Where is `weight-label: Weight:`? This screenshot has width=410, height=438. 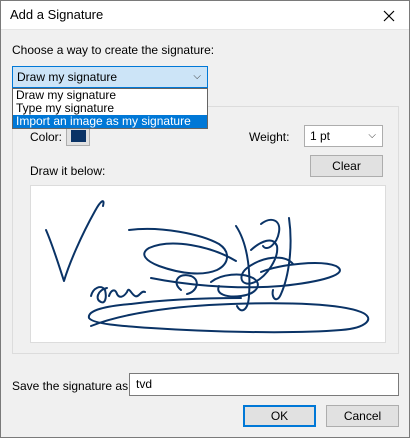
weight-label: Weight: is located at coordinates (269, 137).